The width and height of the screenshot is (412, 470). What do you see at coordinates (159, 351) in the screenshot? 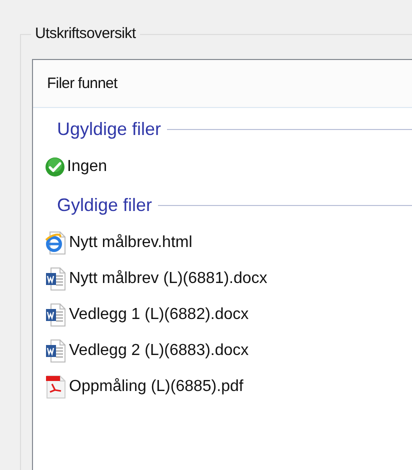
I see `file-name: Vedlegg 2 (L)(6883).docx` at bounding box center [159, 351].